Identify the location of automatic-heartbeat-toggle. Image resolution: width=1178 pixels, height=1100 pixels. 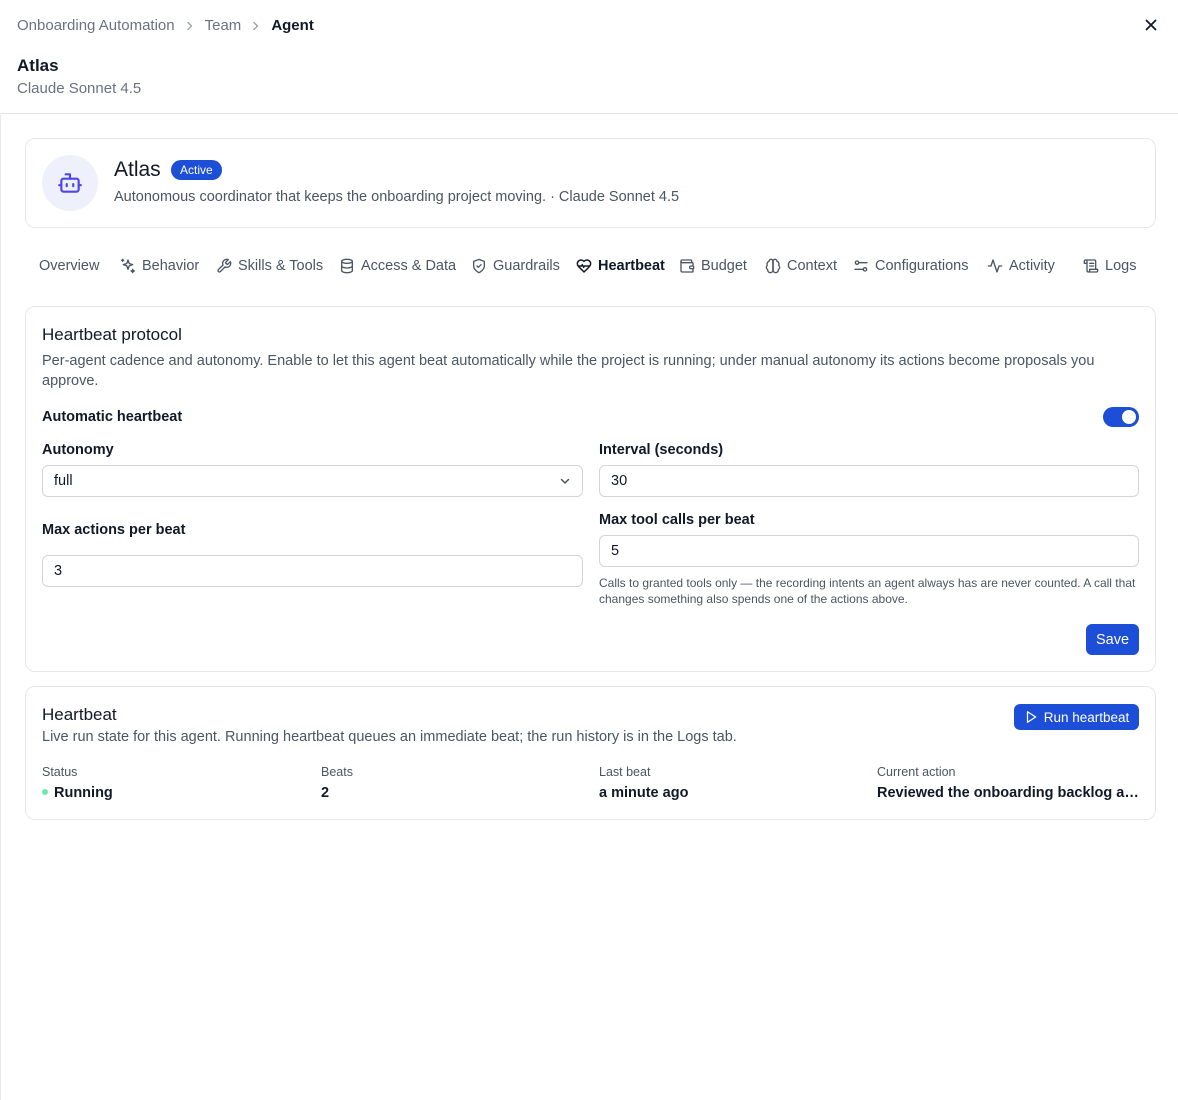
(1121, 417).